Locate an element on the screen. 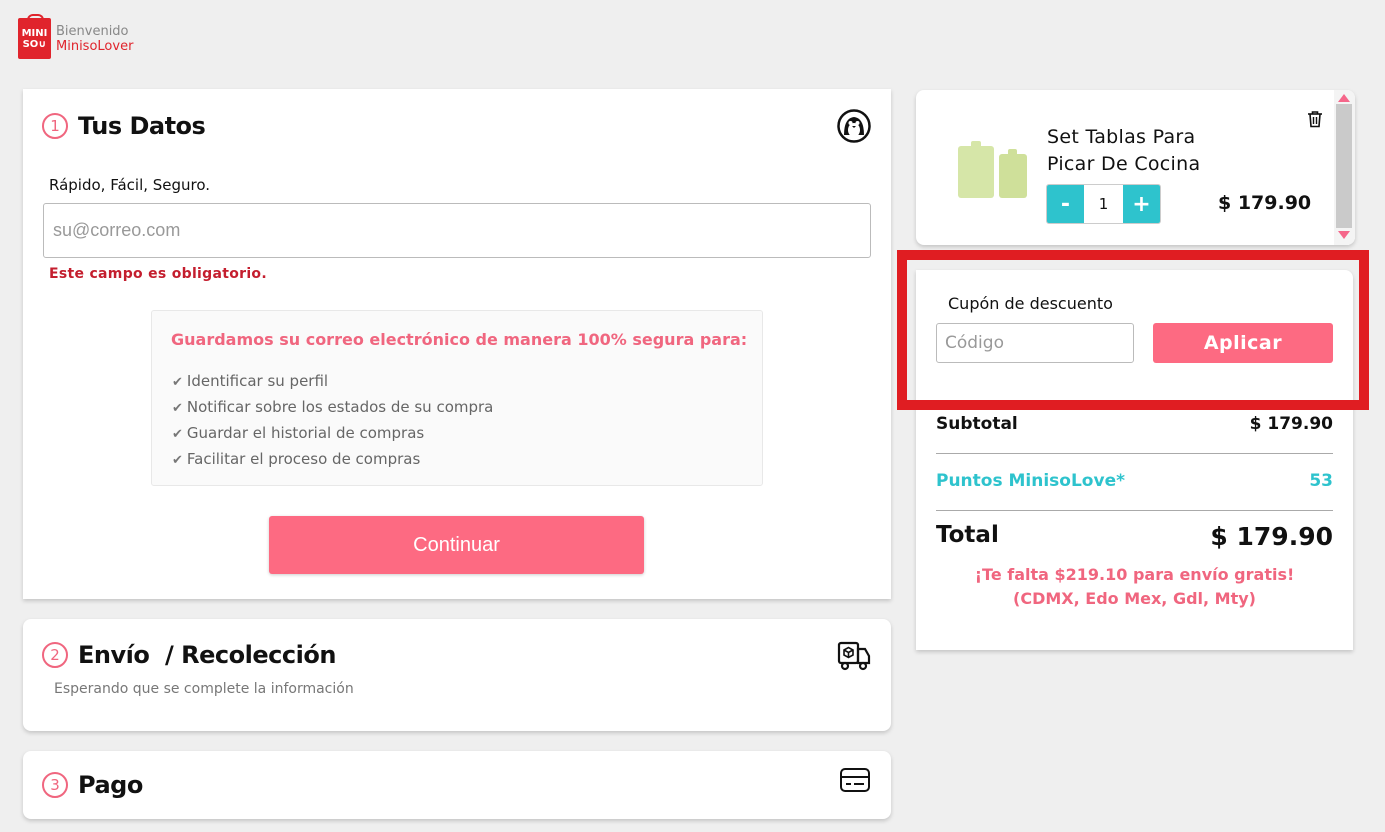  scroll-up-arrow-icon is located at coordinates (1344, 98).